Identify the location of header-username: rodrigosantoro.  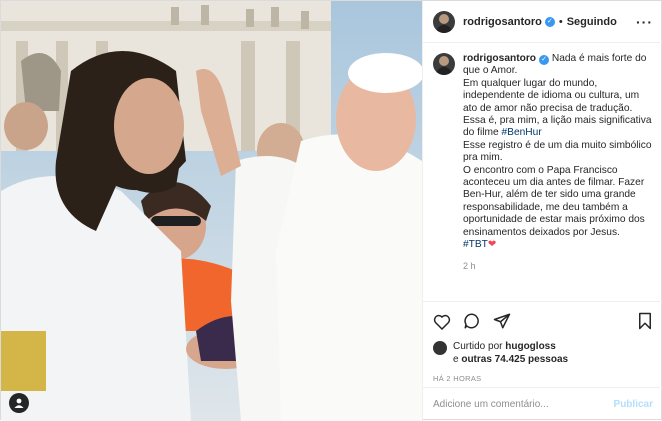
(502, 22).